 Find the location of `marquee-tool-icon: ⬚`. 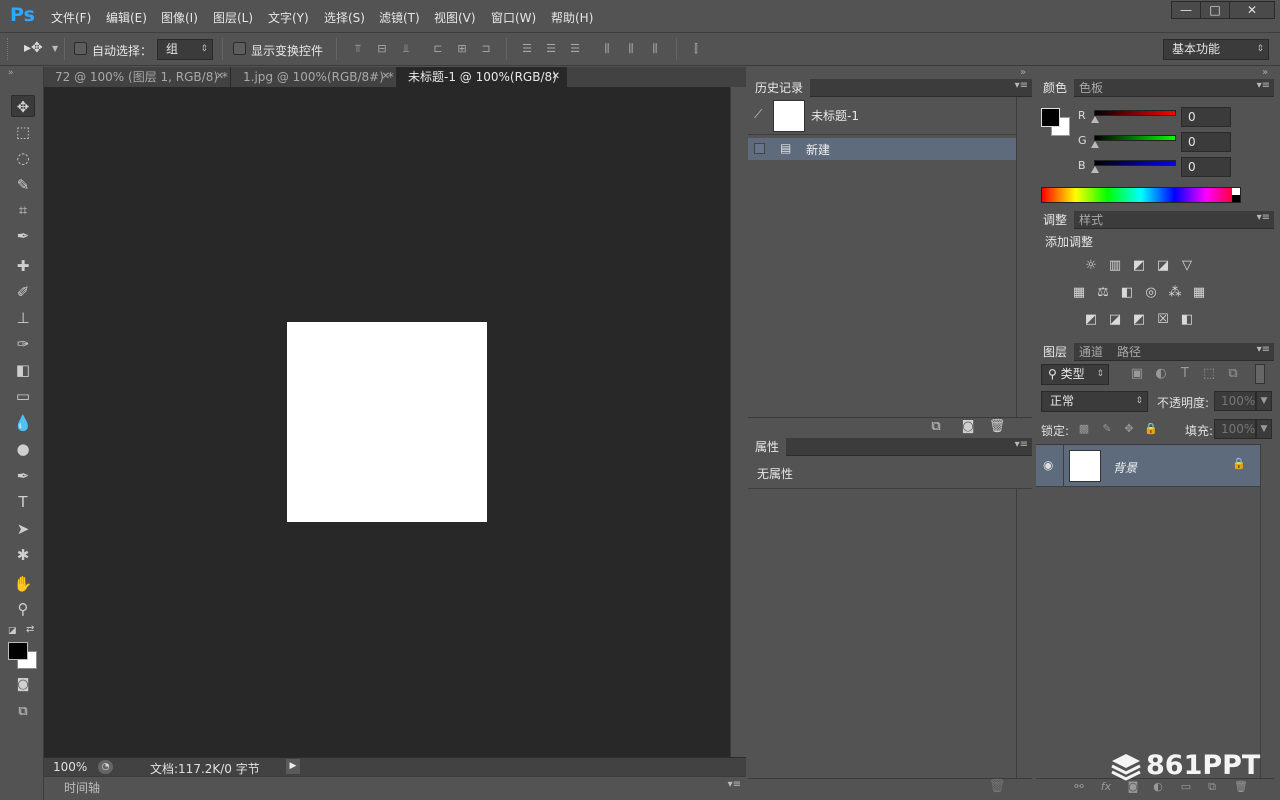

marquee-tool-icon: ⬚ is located at coordinates (23, 132).